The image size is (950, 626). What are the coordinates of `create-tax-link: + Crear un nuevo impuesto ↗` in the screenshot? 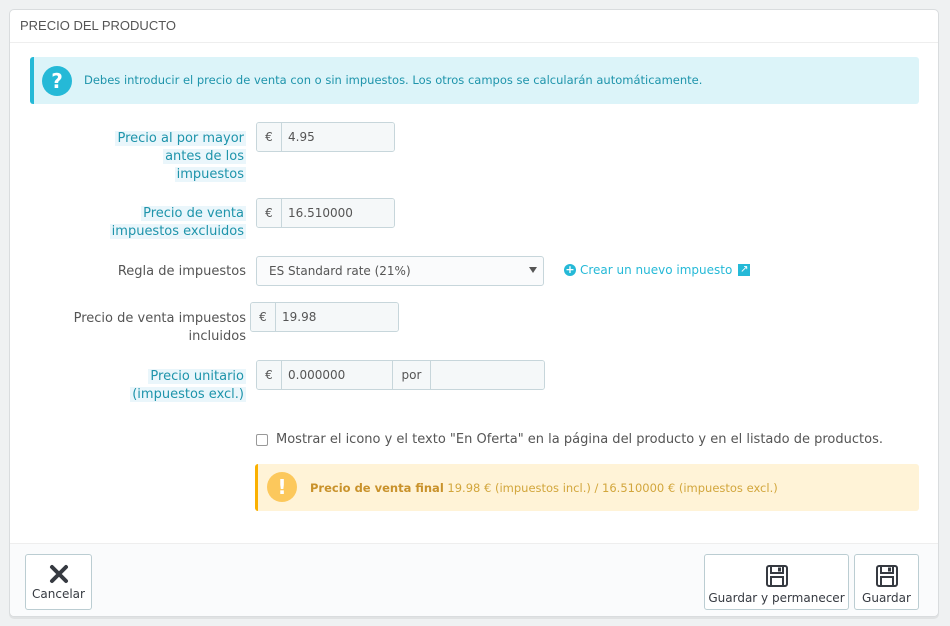 It's located at (657, 270).